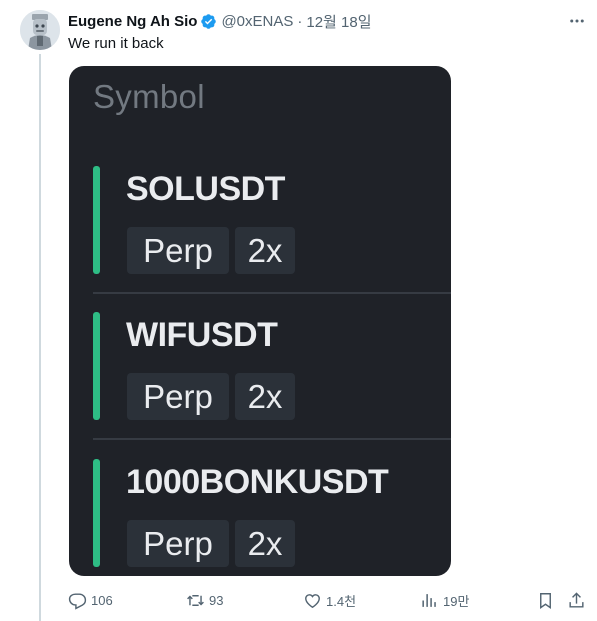  Describe the element at coordinates (195, 600) in the screenshot. I see `repost-icon` at that location.